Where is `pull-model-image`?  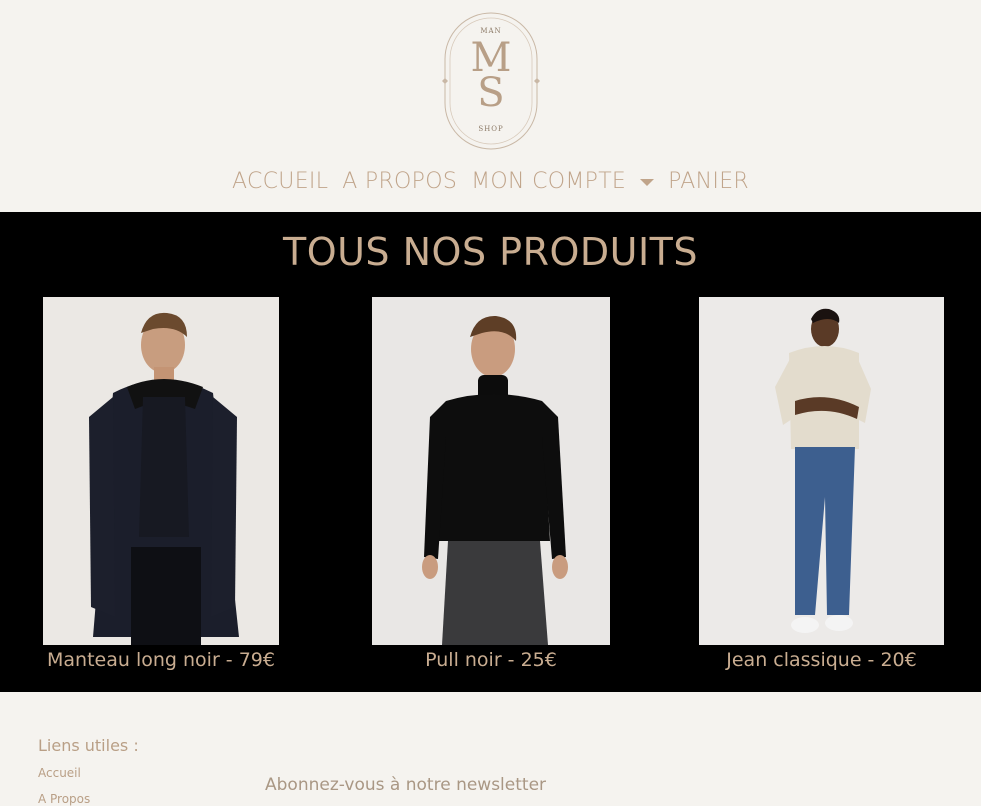
pull-model-image is located at coordinates (491, 471).